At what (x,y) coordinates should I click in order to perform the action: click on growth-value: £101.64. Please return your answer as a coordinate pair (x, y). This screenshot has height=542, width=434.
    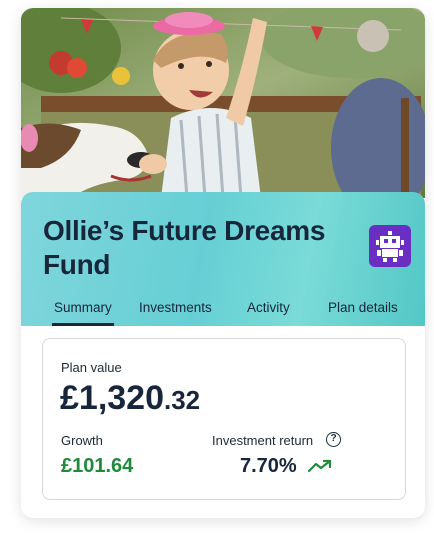
    Looking at the image, I should click on (97, 466).